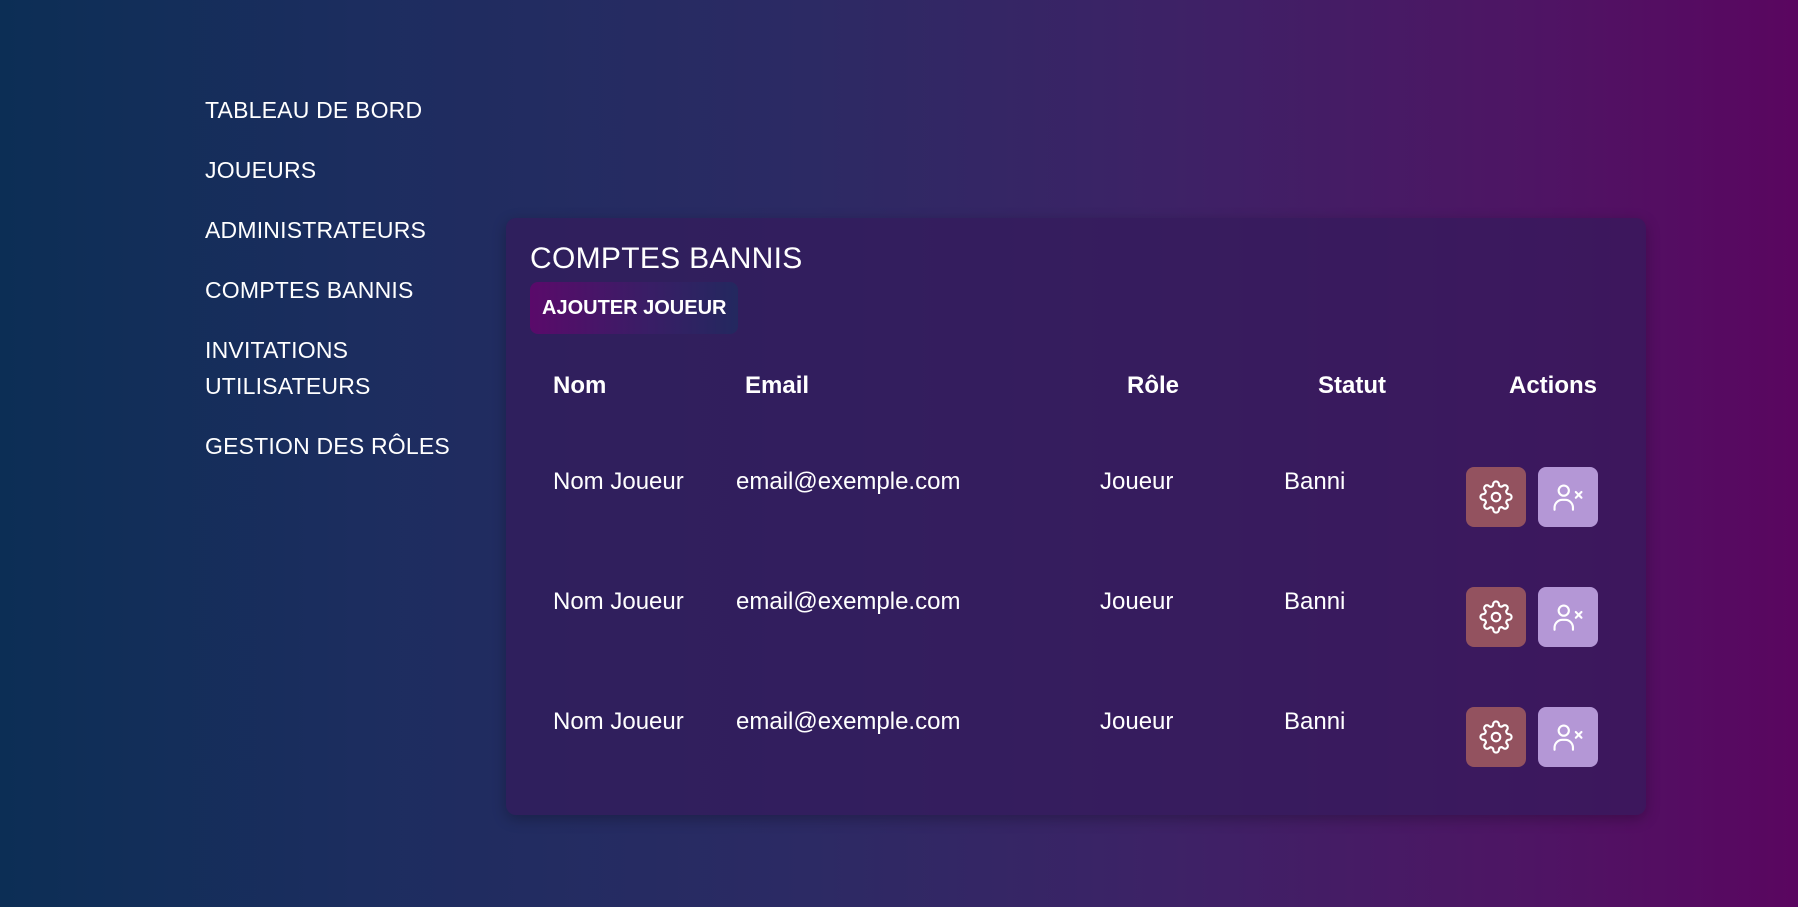 Image resolution: width=1798 pixels, height=907 pixels. I want to click on column-header-status: Statut, so click(1352, 385).